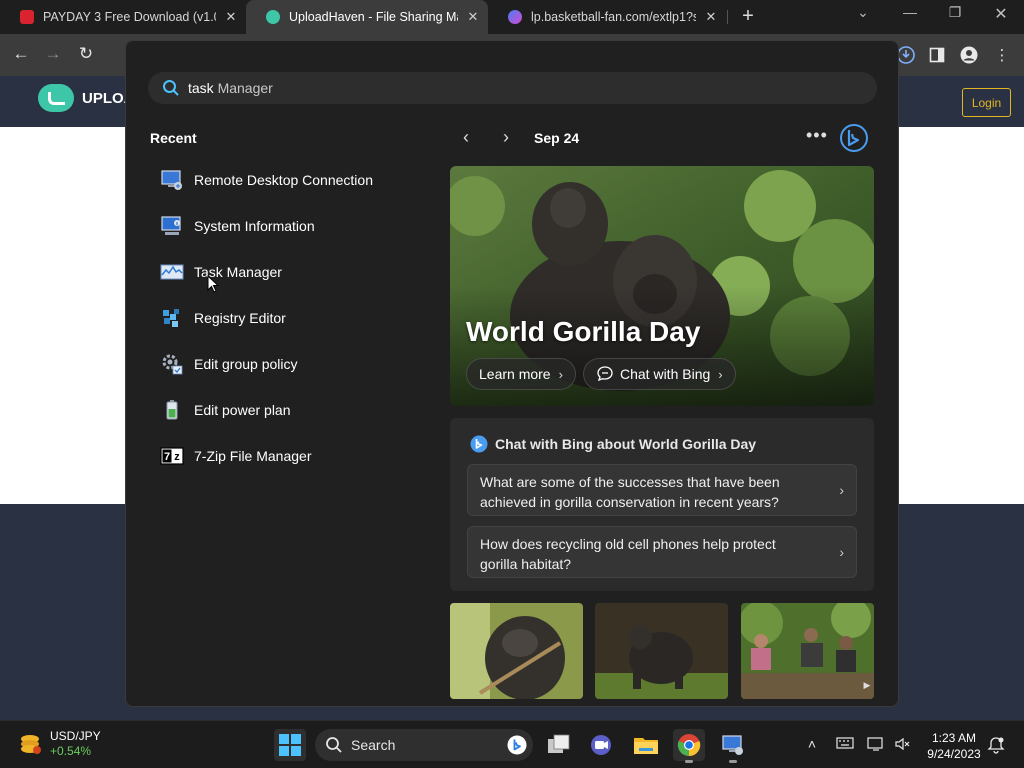 The image size is (1024, 768). I want to click on meet-now-icon, so click(601, 745).